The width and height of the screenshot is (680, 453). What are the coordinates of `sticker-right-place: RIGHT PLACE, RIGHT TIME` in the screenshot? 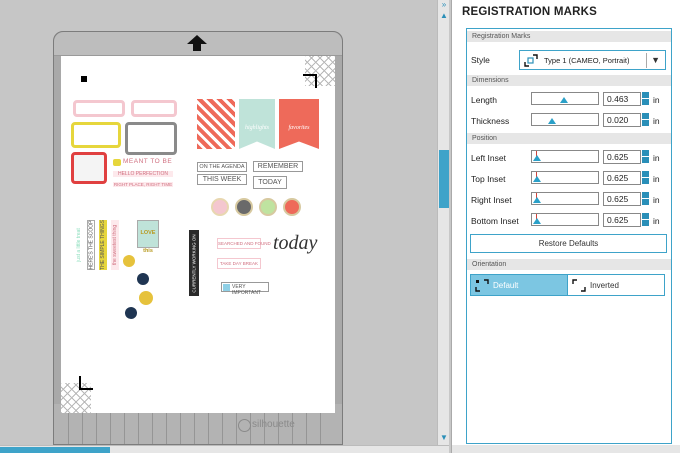 It's located at (143, 184).